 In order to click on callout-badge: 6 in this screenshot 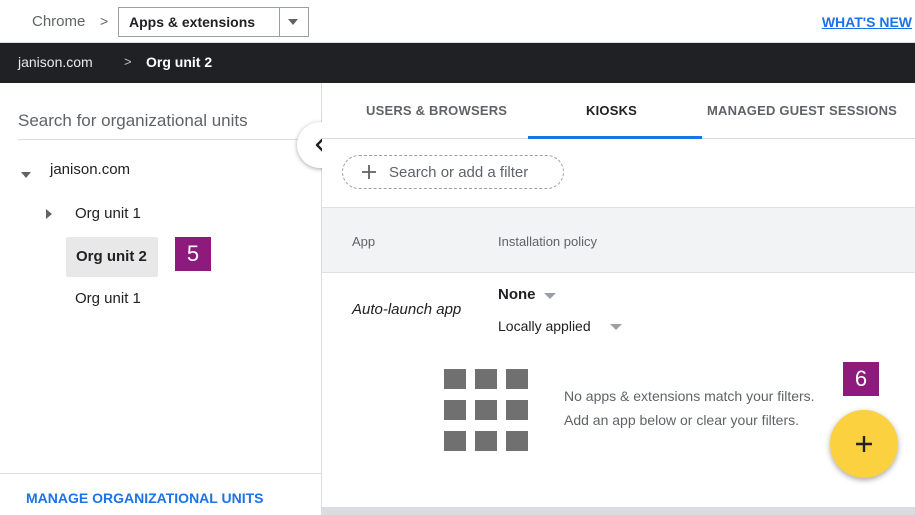, I will do `click(861, 379)`.